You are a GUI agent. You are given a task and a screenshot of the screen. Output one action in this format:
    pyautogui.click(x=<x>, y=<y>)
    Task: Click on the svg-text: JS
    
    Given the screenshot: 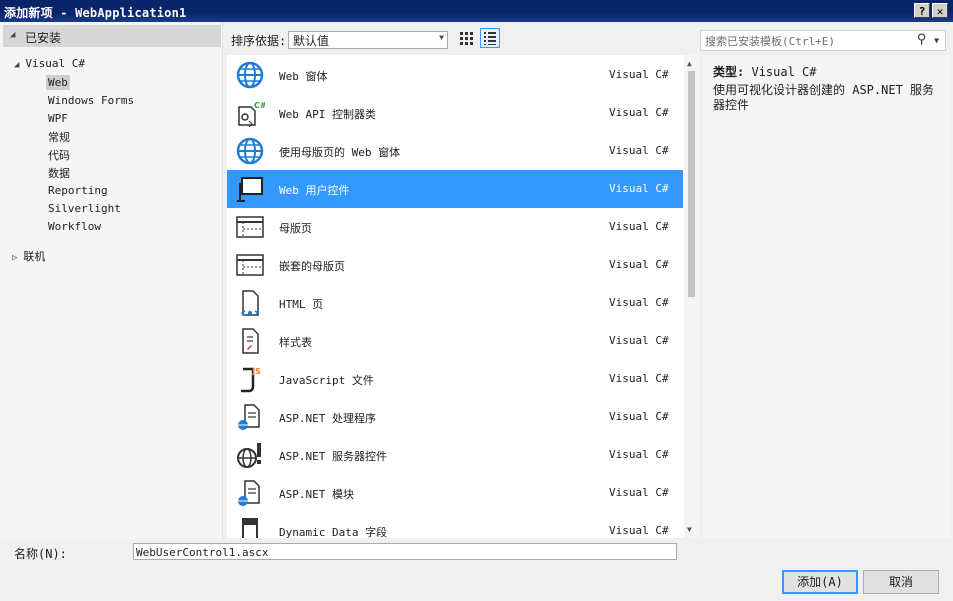 What is the action you would take?
    pyautogui.click(x=256, y=371)
    